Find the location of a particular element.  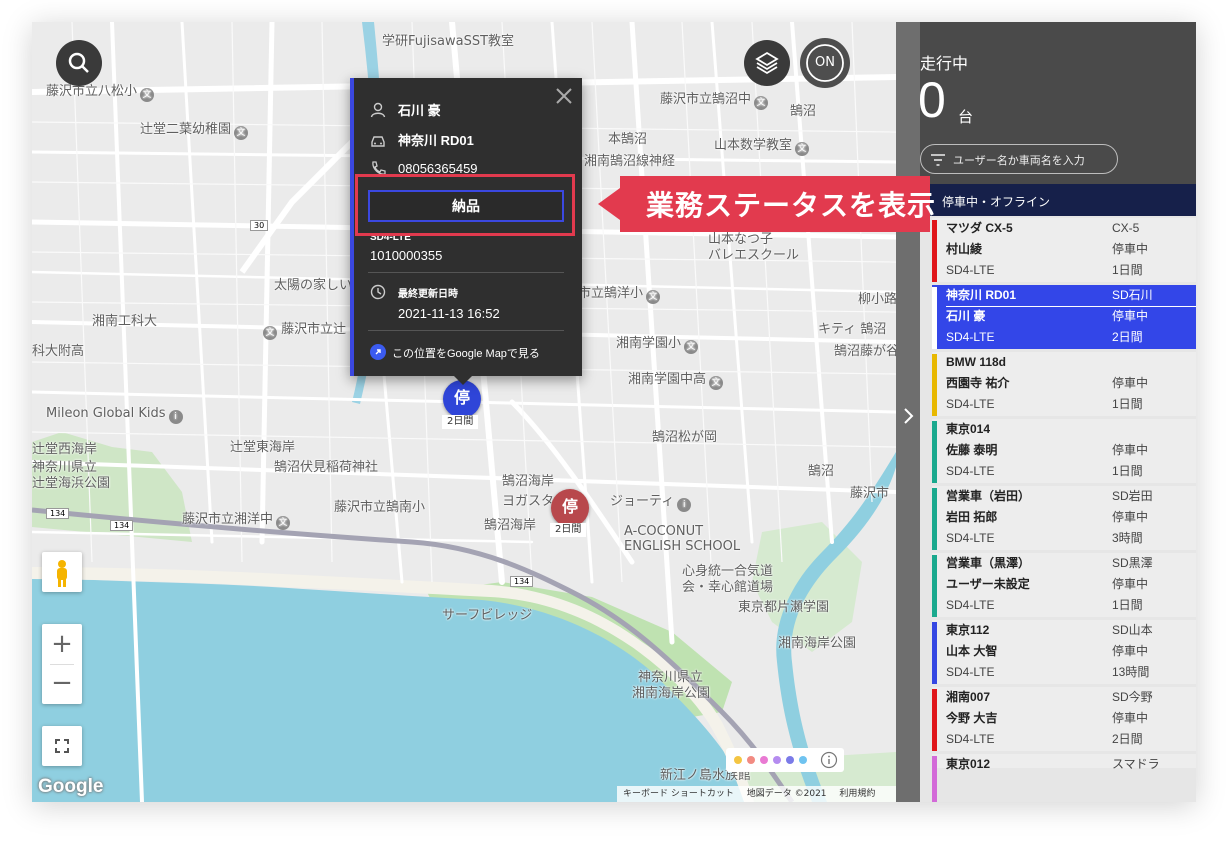

zoom-control: + − is located at coordinates (62, 664).